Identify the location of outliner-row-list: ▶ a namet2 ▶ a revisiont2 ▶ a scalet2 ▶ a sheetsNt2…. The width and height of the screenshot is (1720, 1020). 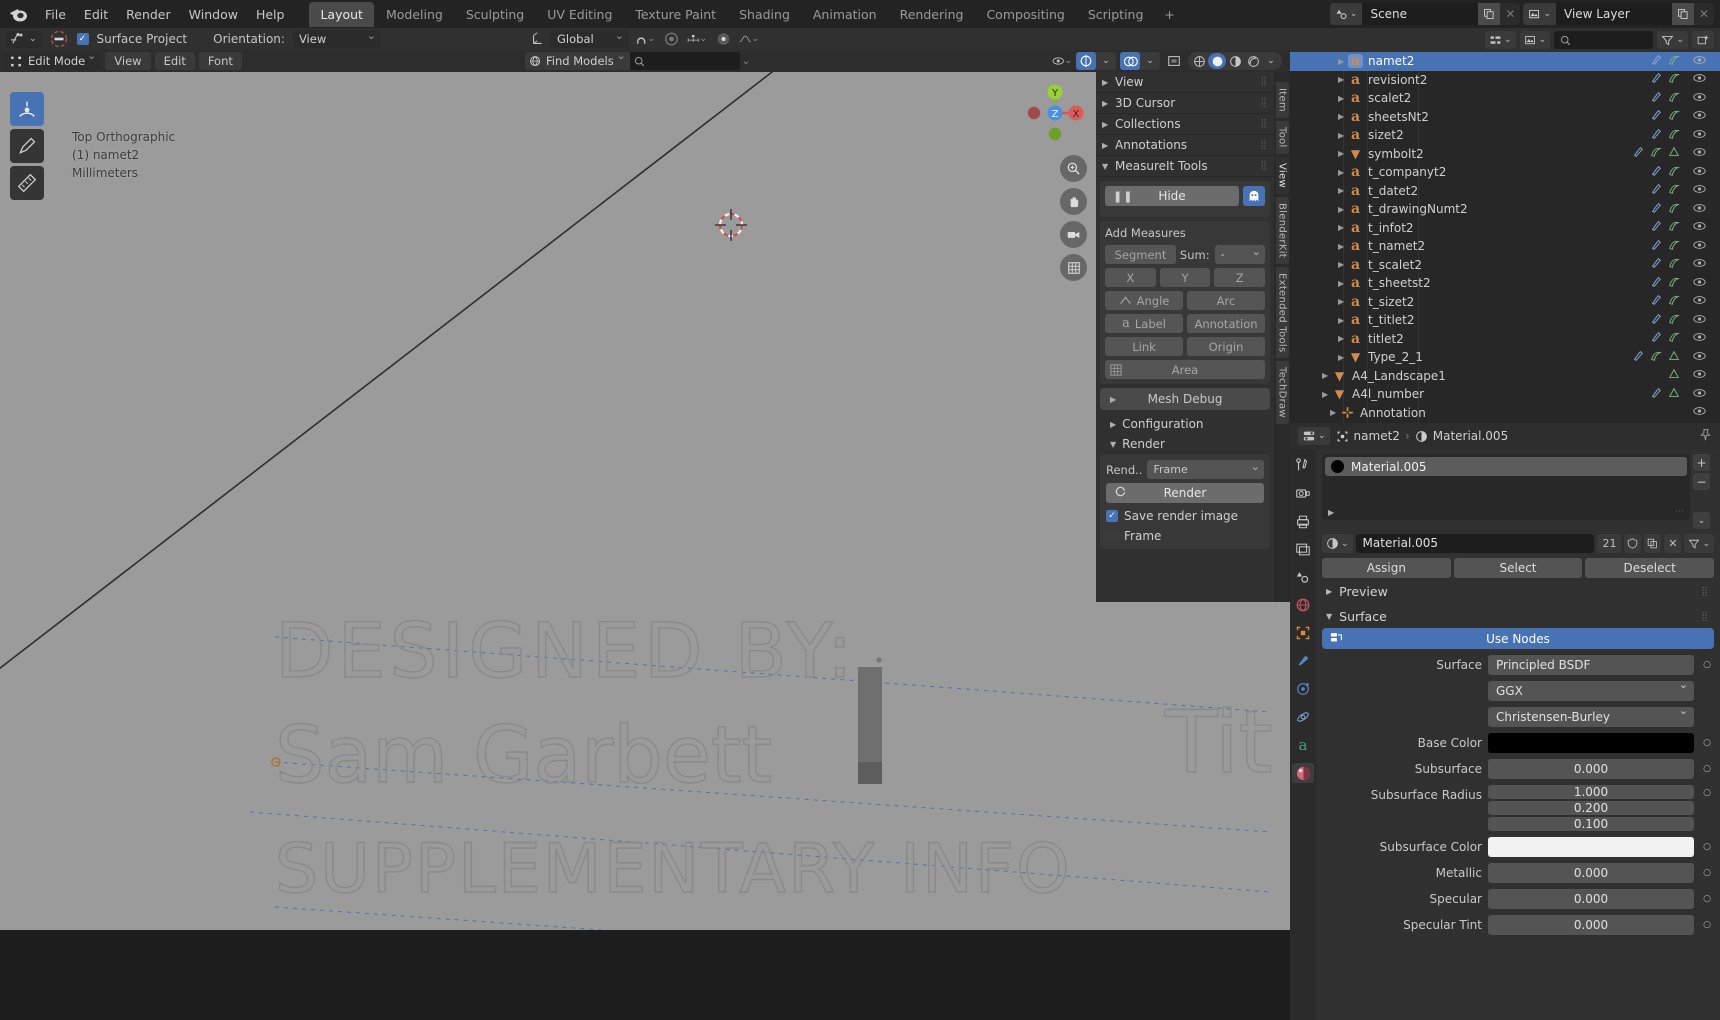
(1505, 237).